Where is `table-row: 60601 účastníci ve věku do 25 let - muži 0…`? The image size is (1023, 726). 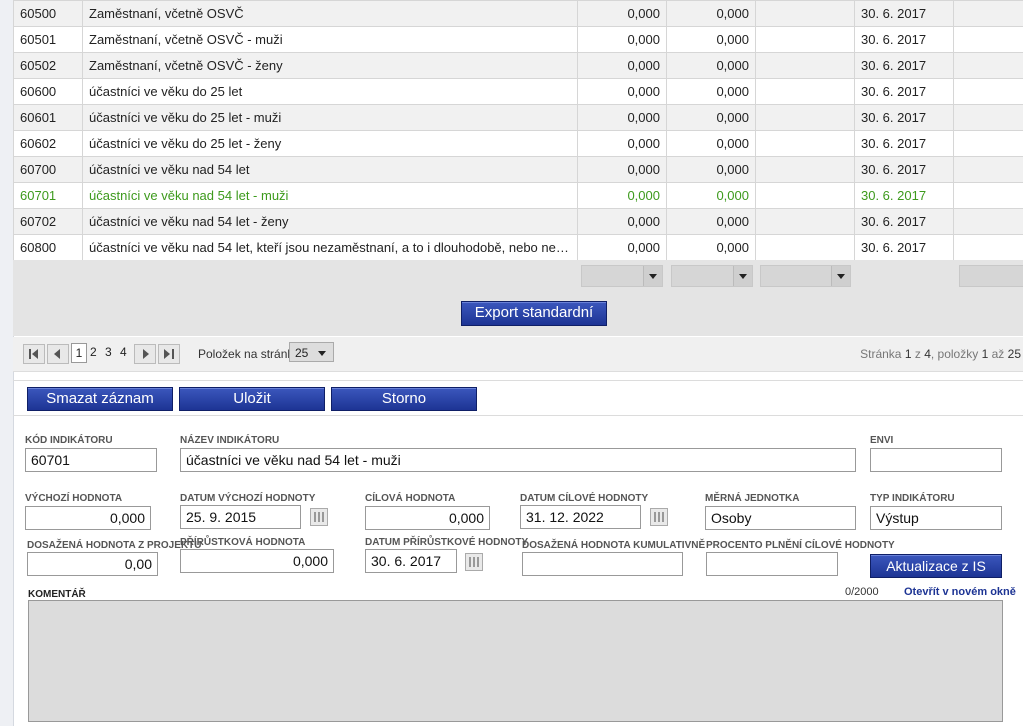
table-row: 60601 účastníci ve věku do 25 let - muži 0… is located at coordinates (518, 117).